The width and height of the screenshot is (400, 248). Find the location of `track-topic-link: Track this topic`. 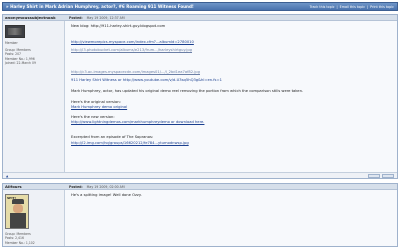

track-topic-link: Track this topic is located at coordinates (322, 7).